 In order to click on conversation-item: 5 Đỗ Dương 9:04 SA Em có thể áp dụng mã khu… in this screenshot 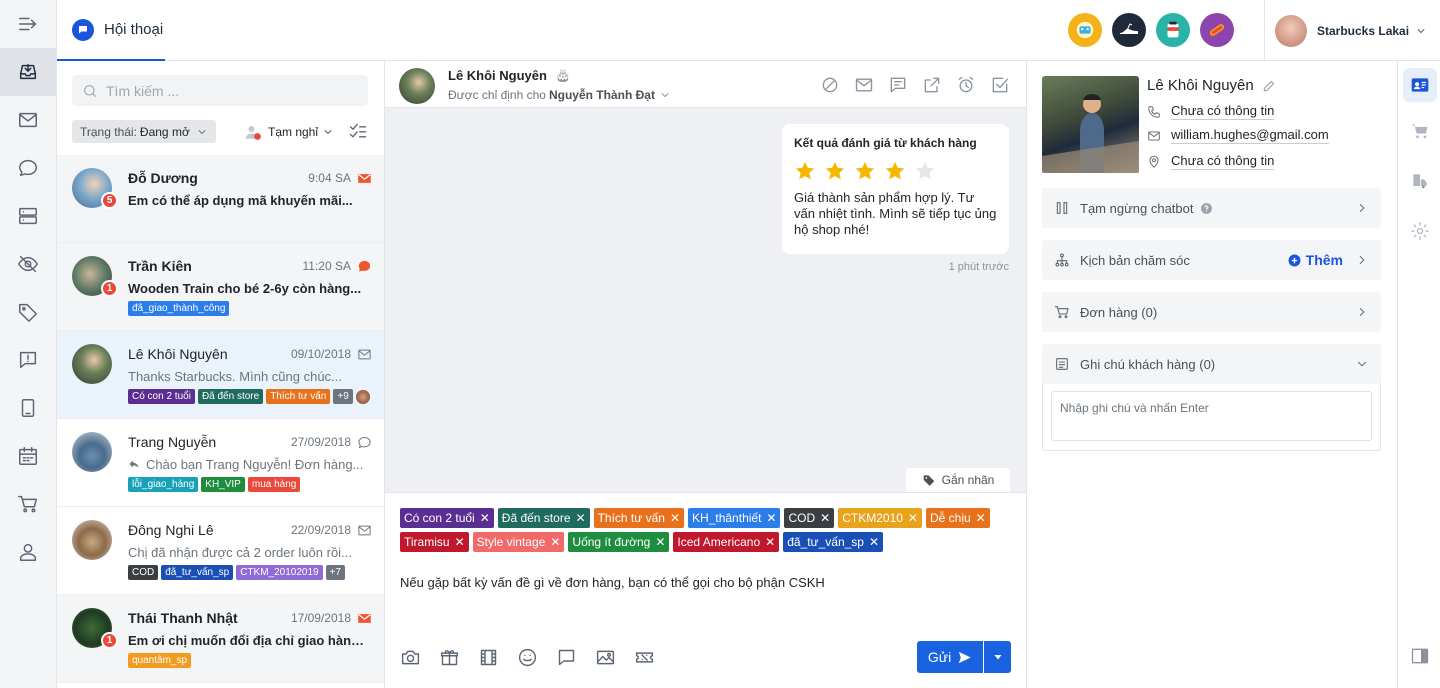, I will do `click(220, 199)`.